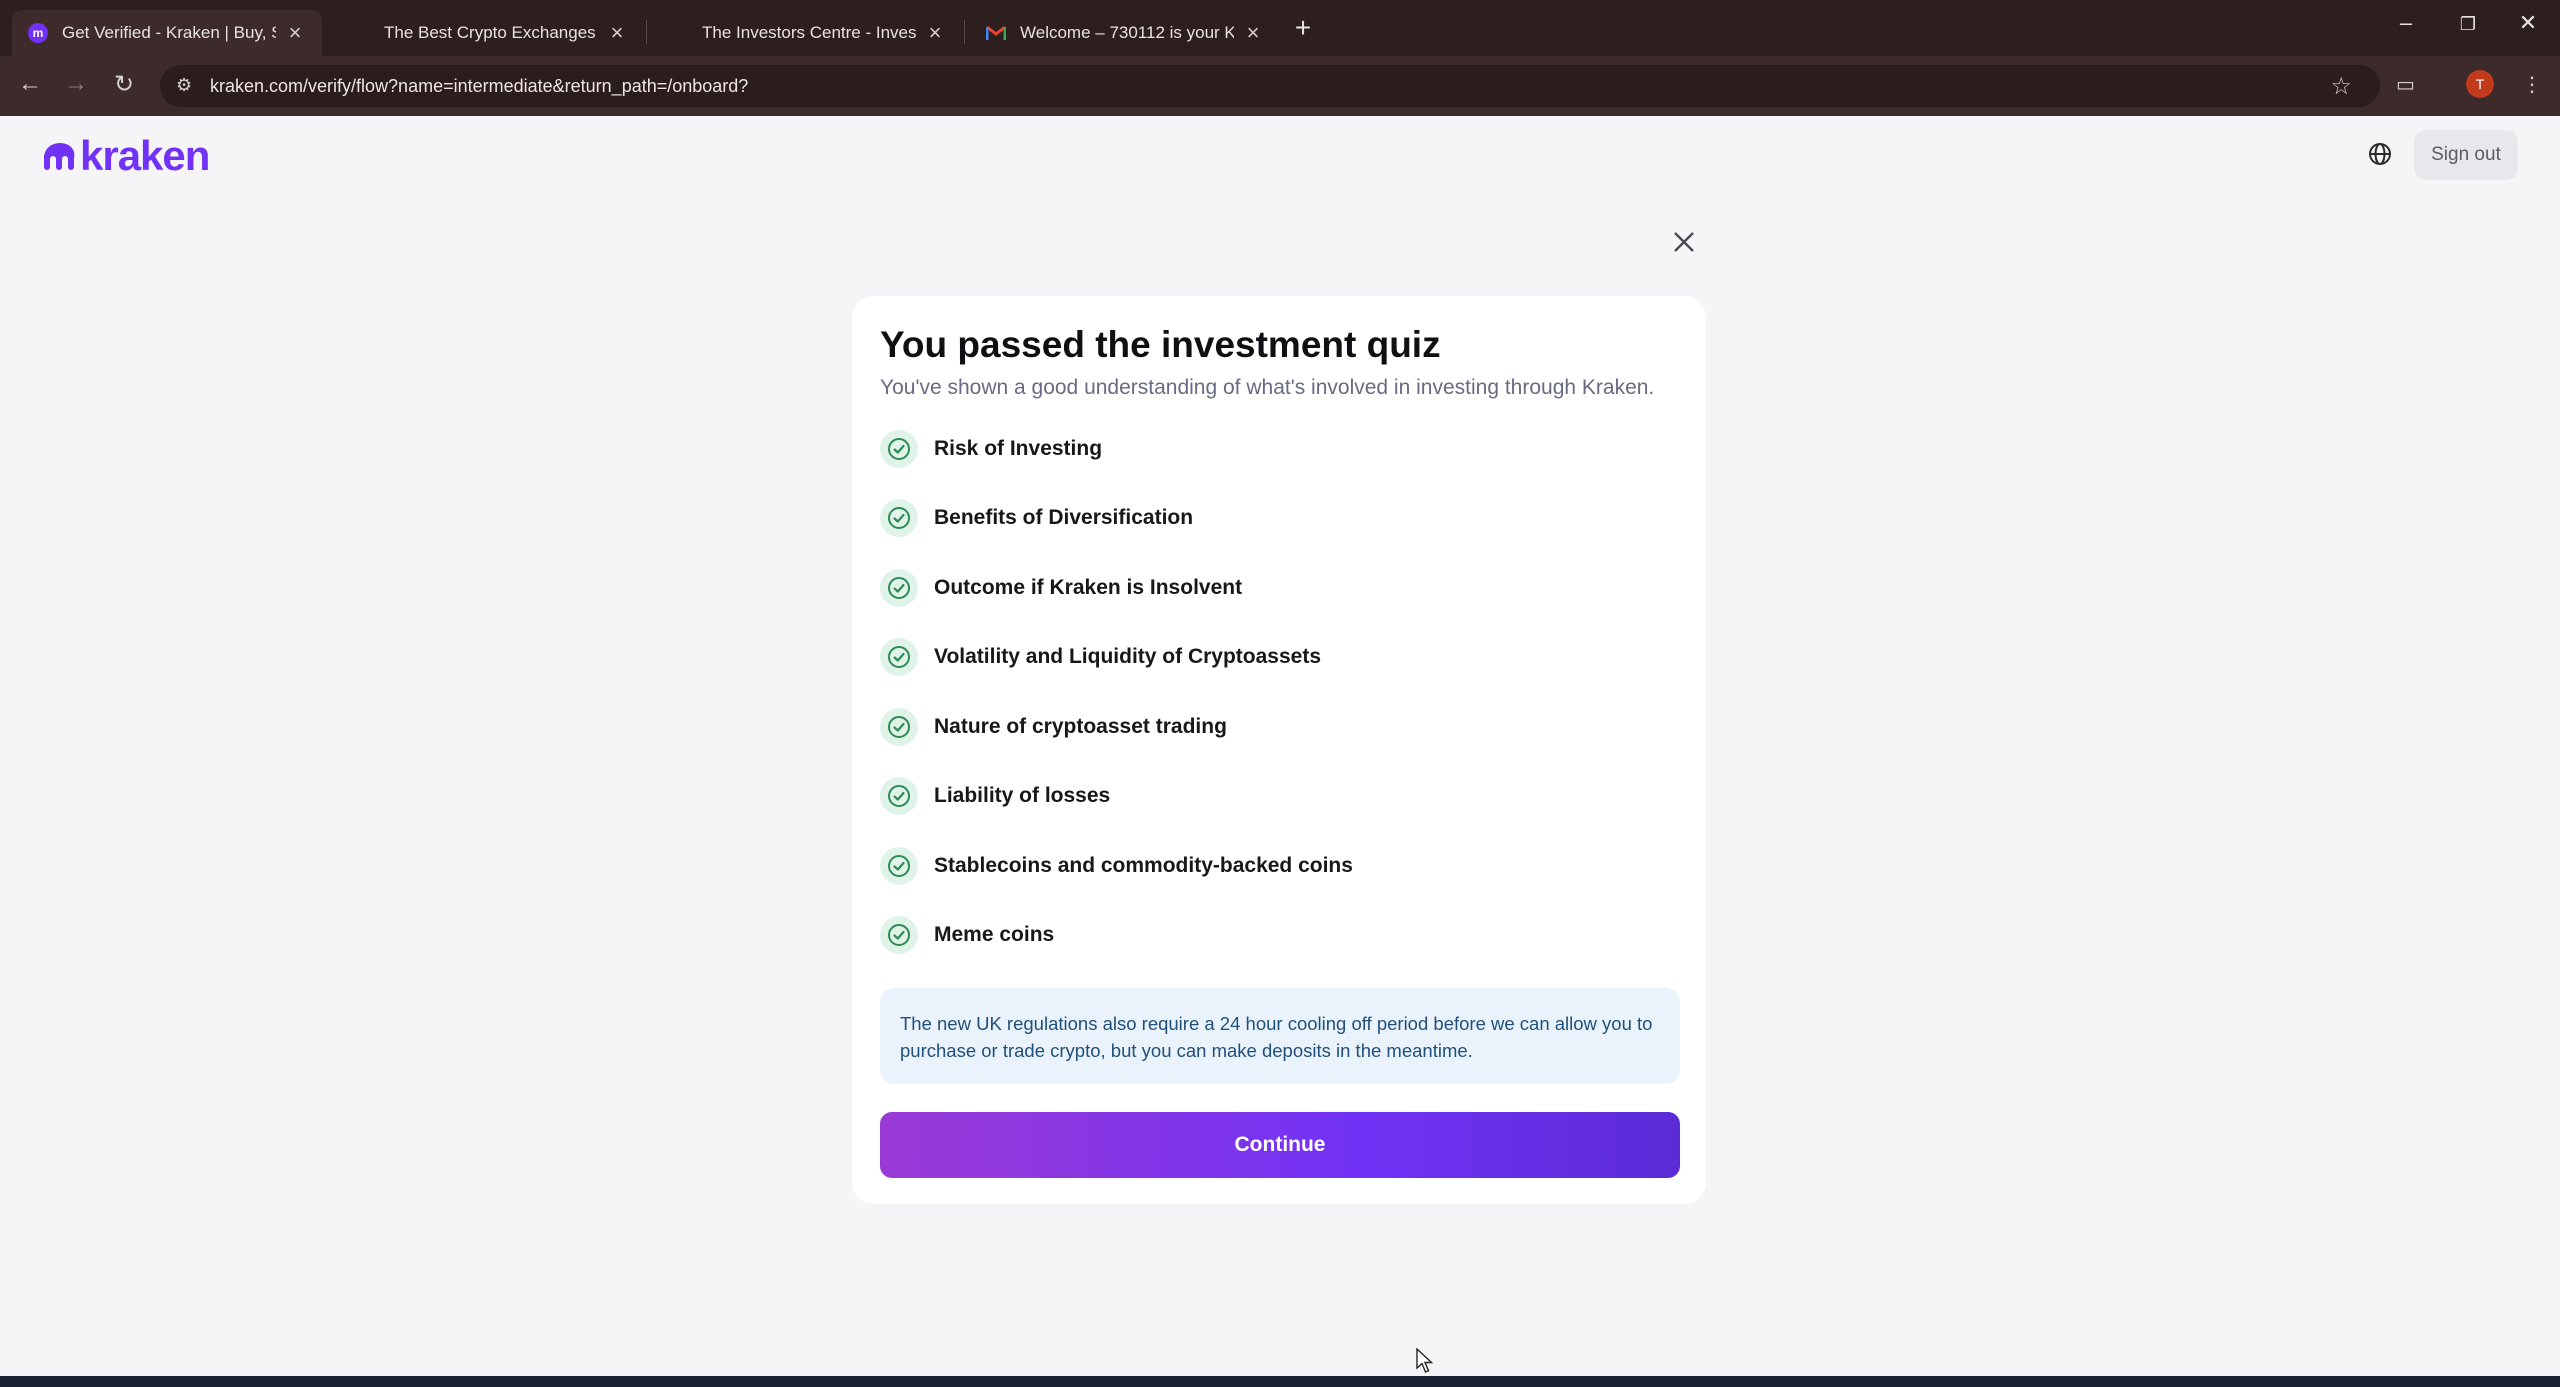 This screenshot has height=1387, width=2560. I want to click on kraken-logo: kraken, so click(126, 156).